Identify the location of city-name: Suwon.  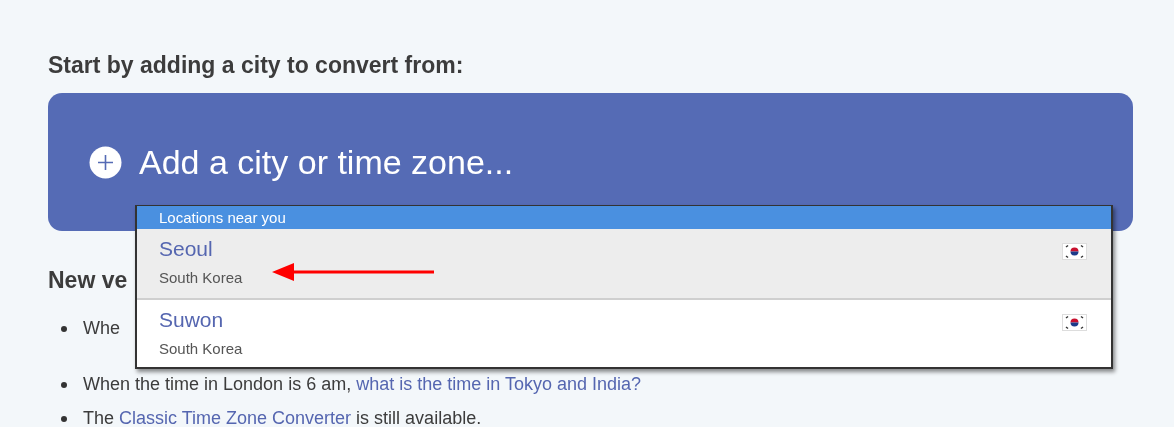
(192, 320).